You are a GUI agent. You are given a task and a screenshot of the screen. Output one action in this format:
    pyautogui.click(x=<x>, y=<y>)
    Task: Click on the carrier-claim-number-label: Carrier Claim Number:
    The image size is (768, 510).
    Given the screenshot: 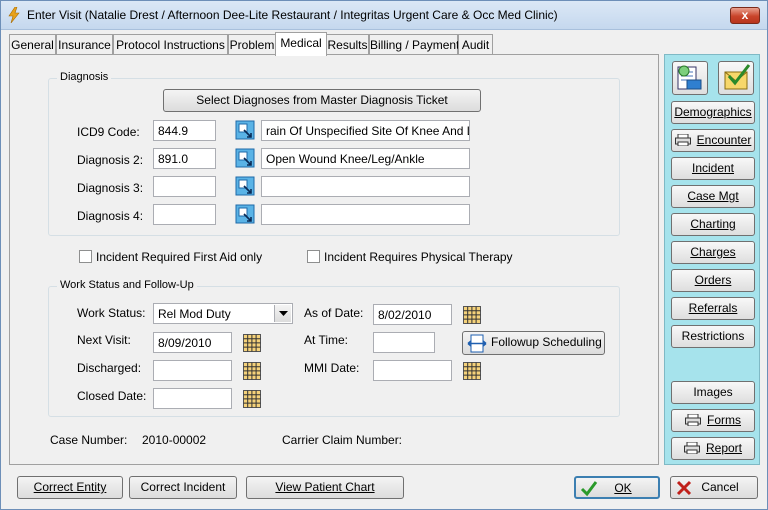 What is the action you would take?
    pyautogui.click(x=342, y=440)
    